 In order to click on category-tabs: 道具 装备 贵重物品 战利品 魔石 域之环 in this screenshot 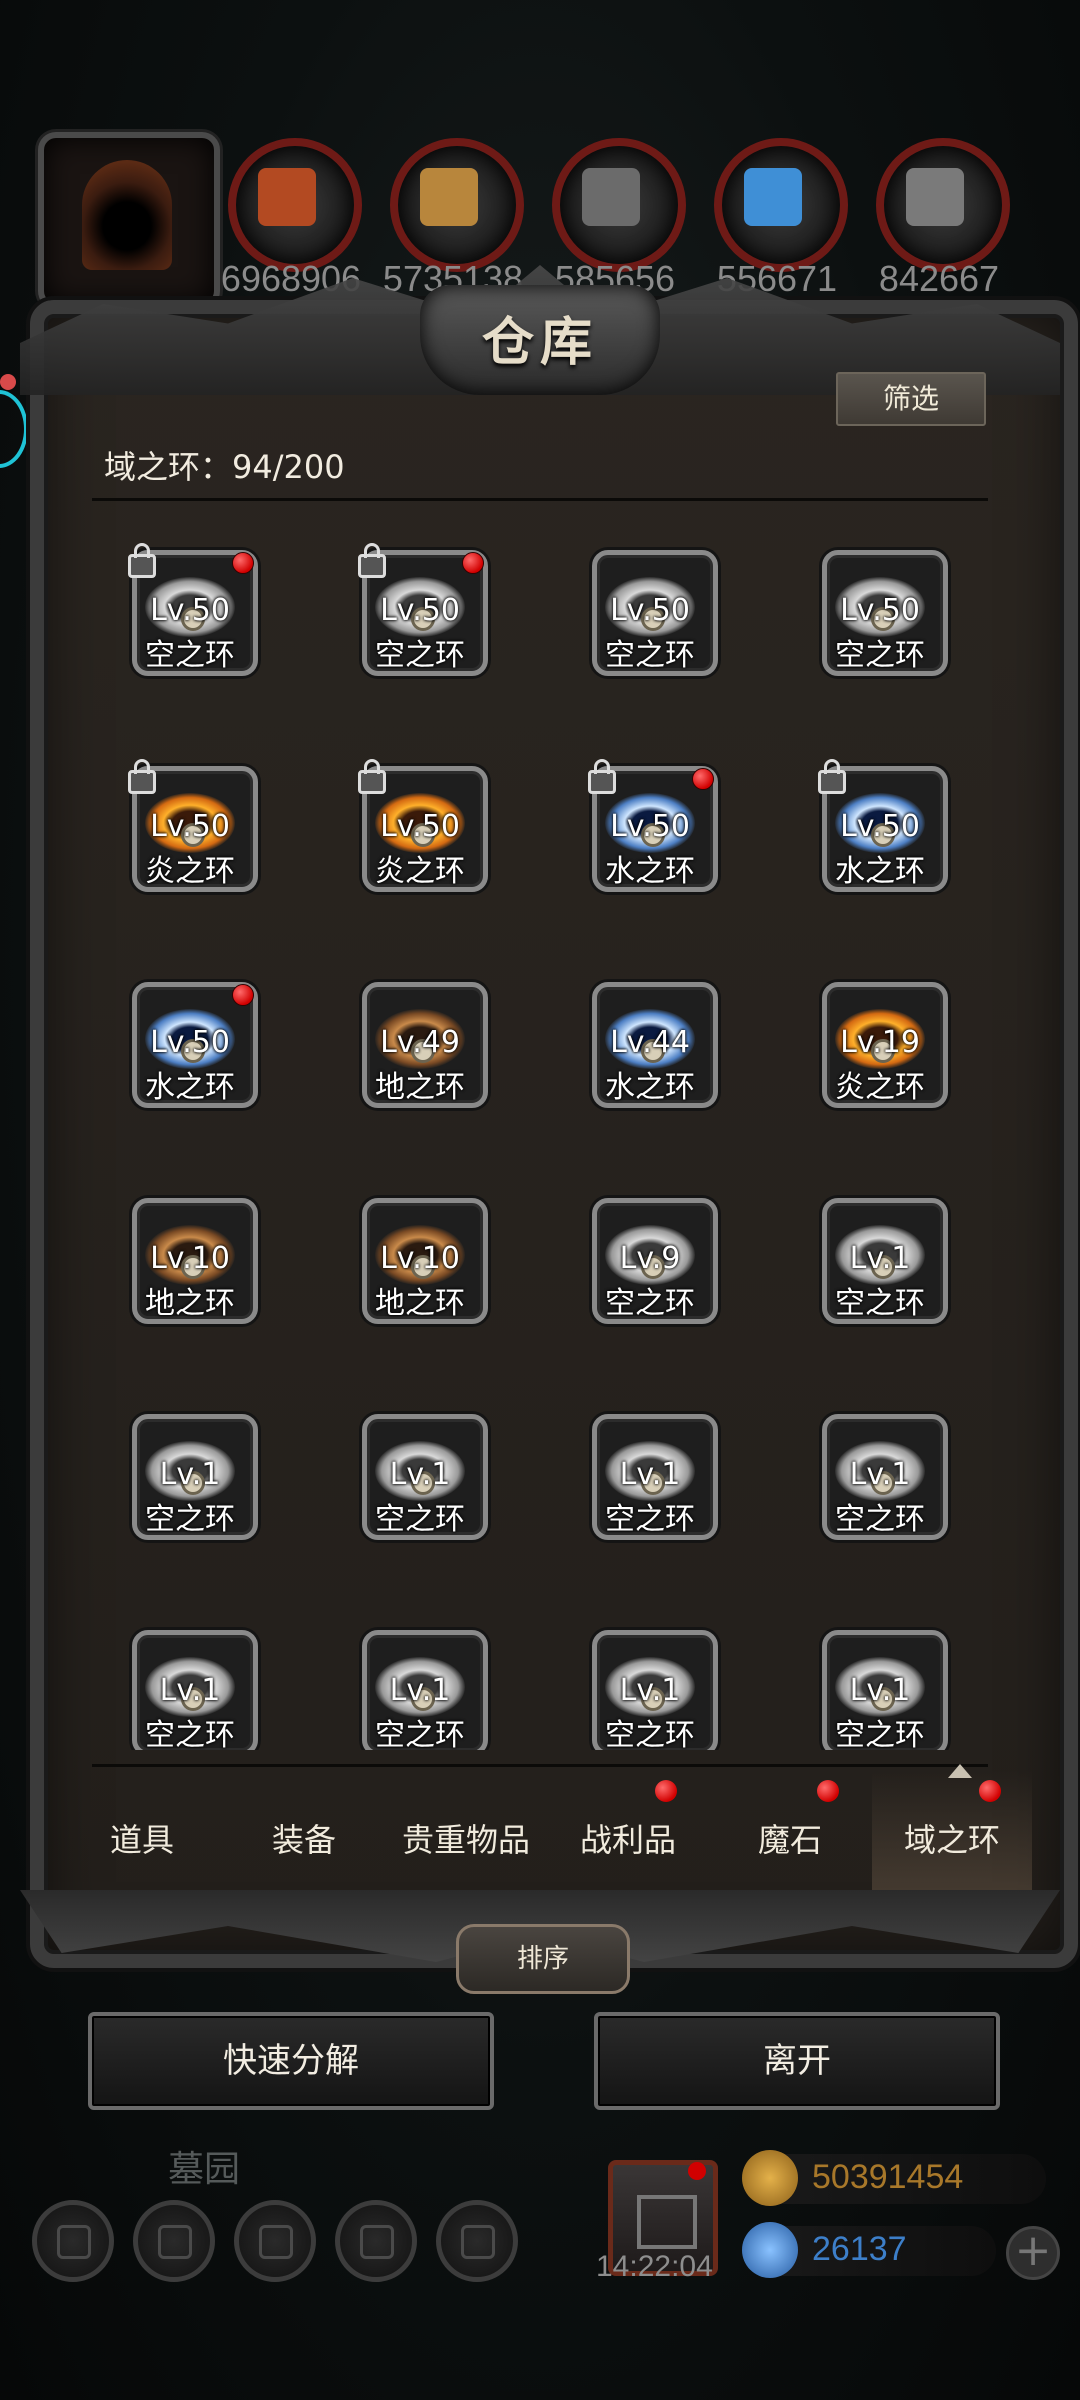, I will do `click(547, 1840)`.